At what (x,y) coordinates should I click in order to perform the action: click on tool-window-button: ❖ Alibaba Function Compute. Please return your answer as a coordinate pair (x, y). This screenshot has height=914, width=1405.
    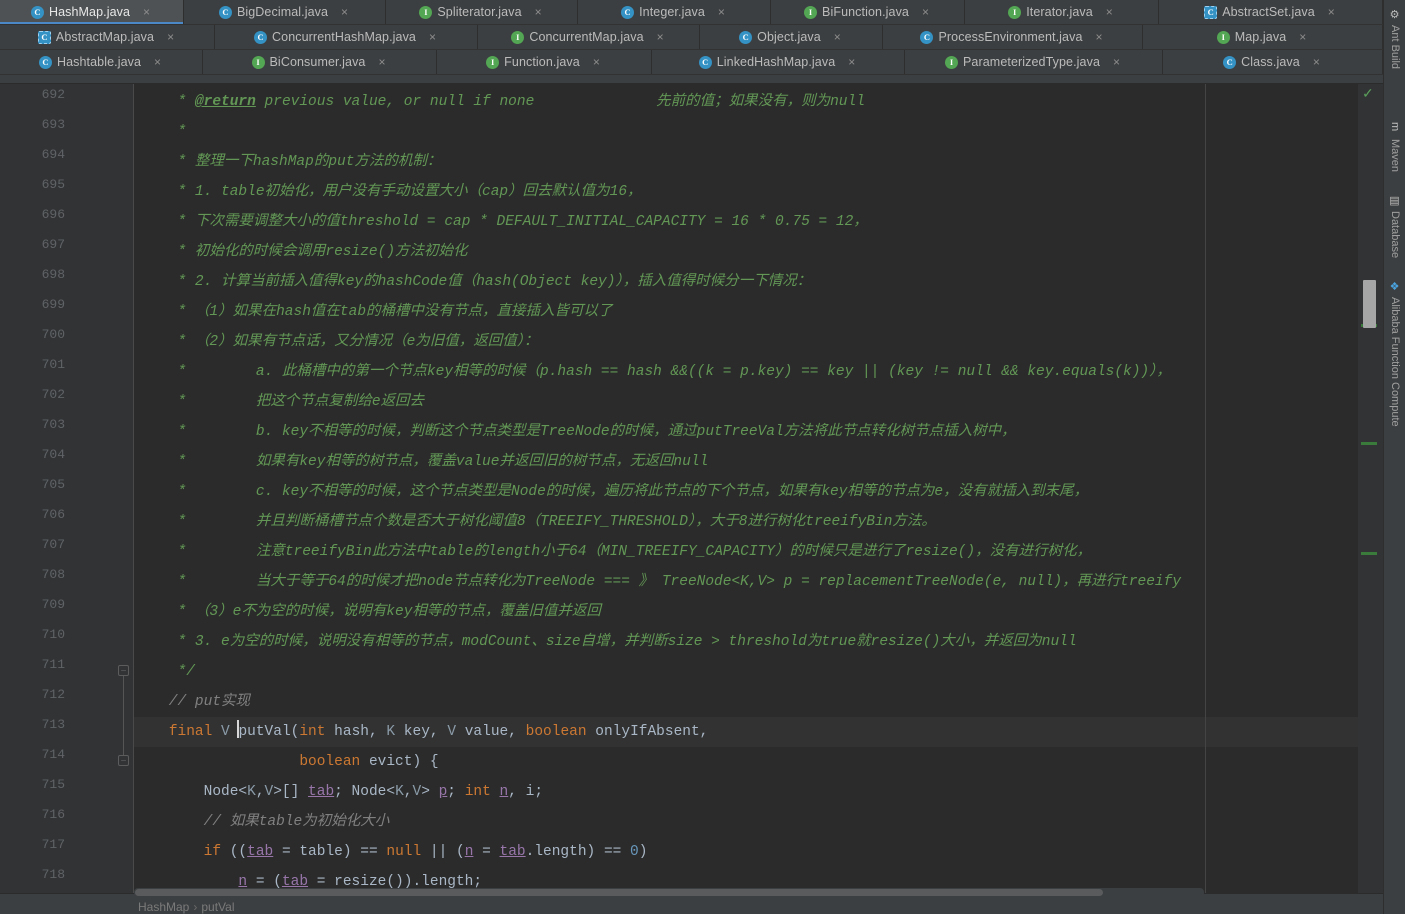
    Looking at the image, I should click on (1394, 351).